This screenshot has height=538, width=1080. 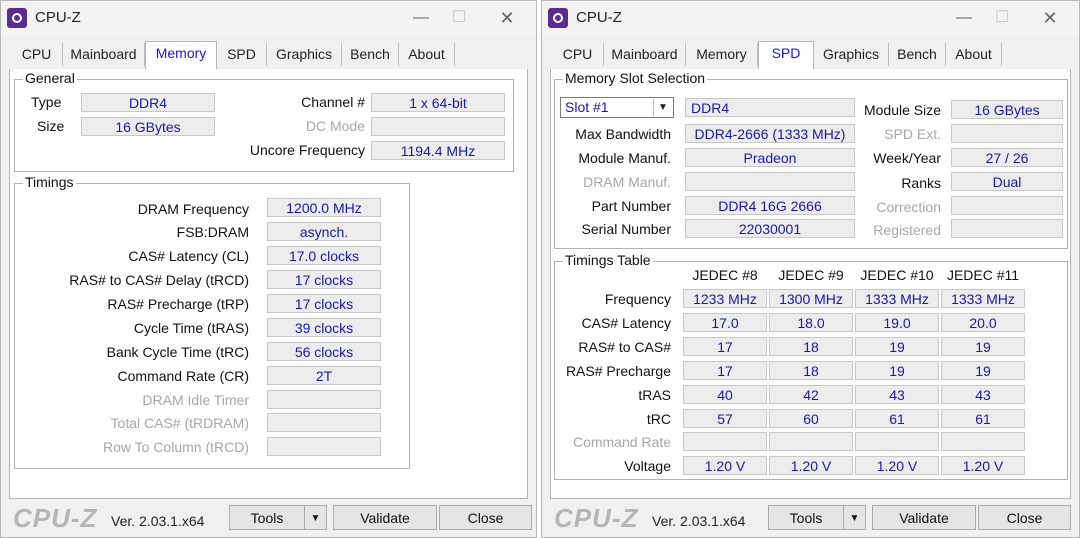 What do you see at coordinates (324, 327) in the screenshot?
I see `timing-value: 39 clocks` at bounding box center [324, 327].